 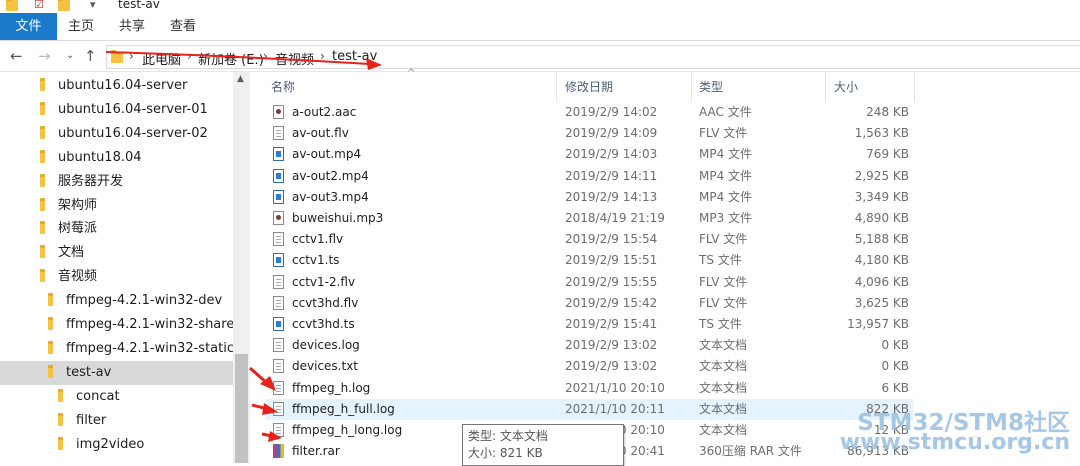 I want to click on file-row: av-out2.mp4 2019/2/9 14:11 MP4 文件 2,925 KB, so click(x=589, y=176).